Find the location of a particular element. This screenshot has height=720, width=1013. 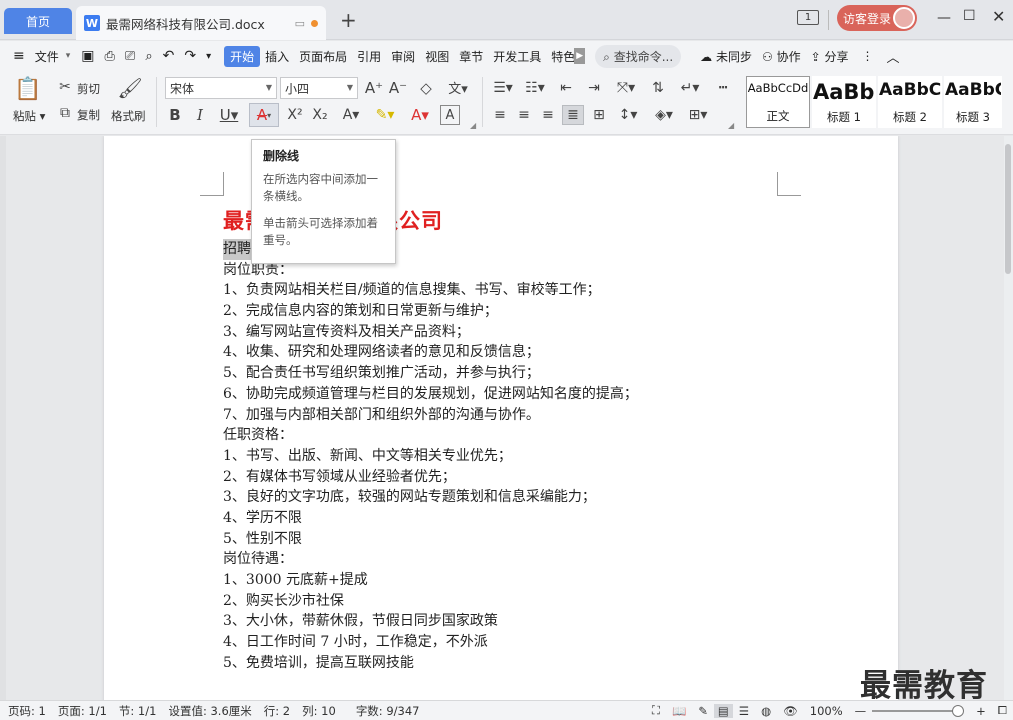

char-border-icon: A is located at coordinates (450, 115).